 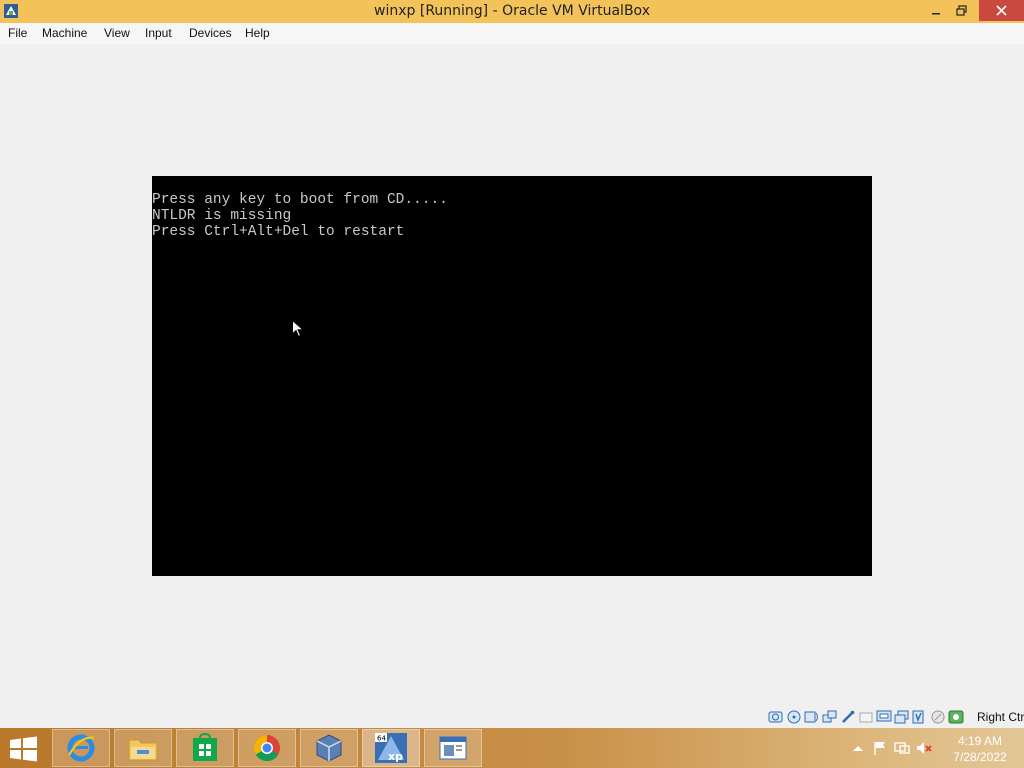 I want to click on hard-disk-icon, so click(x=776, y=717).